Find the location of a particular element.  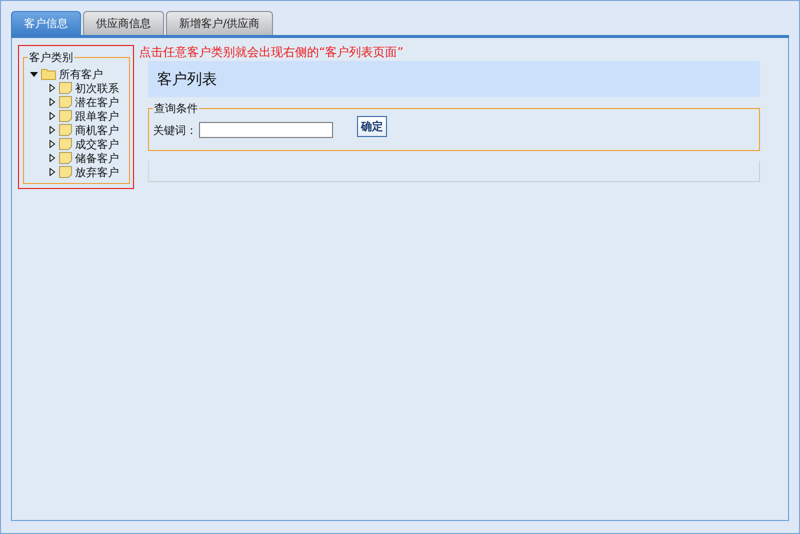

tab: 供应商信息 is located at coordinates (123, 23).